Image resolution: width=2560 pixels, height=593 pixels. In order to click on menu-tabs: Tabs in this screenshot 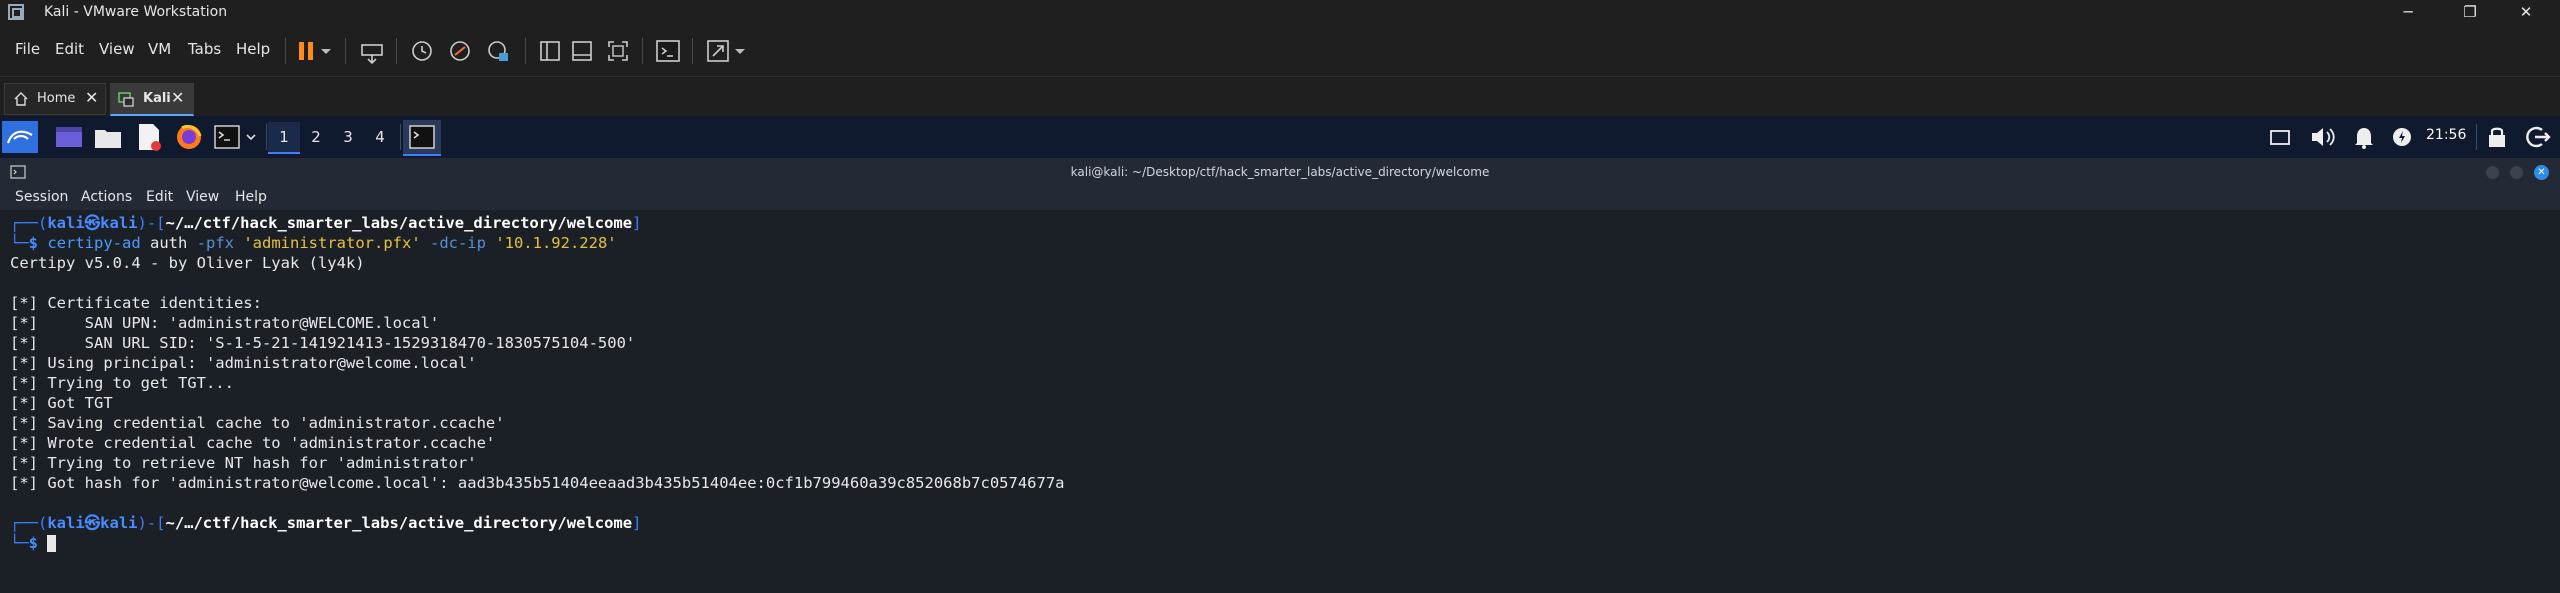, I will do `click(204, 49)`.